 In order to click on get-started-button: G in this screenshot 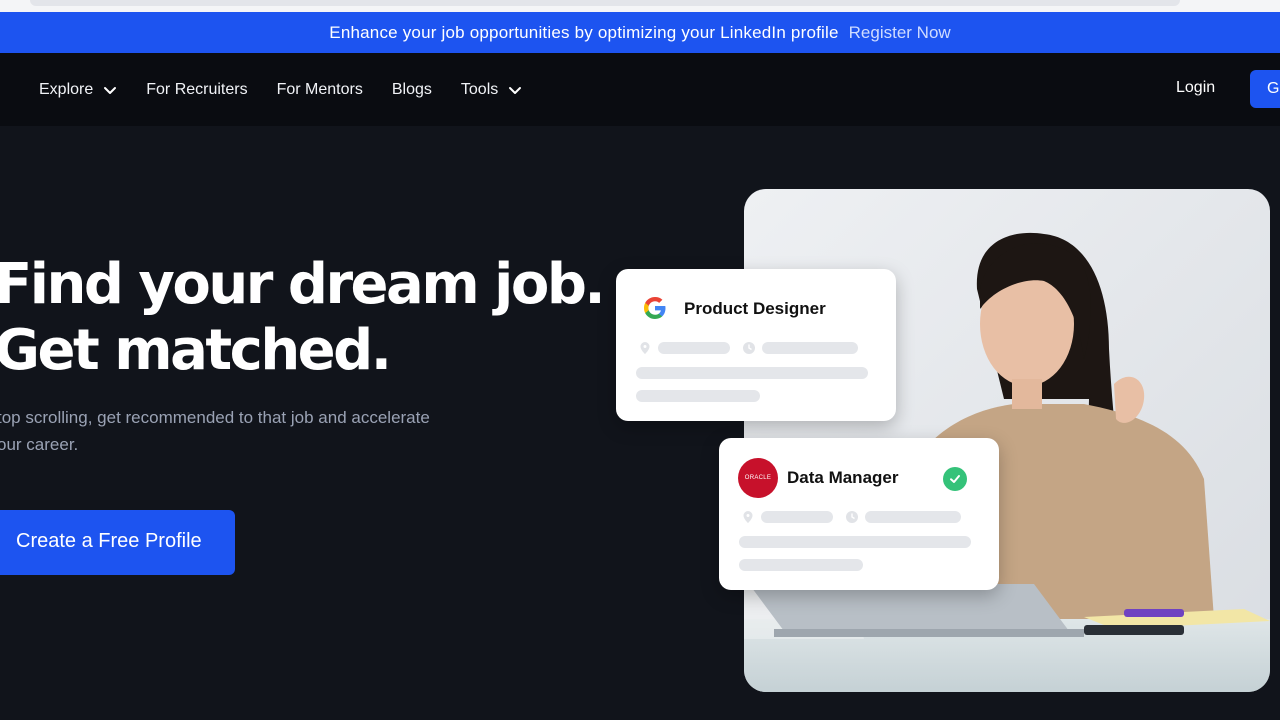, I will do `click(1265, 89)`.